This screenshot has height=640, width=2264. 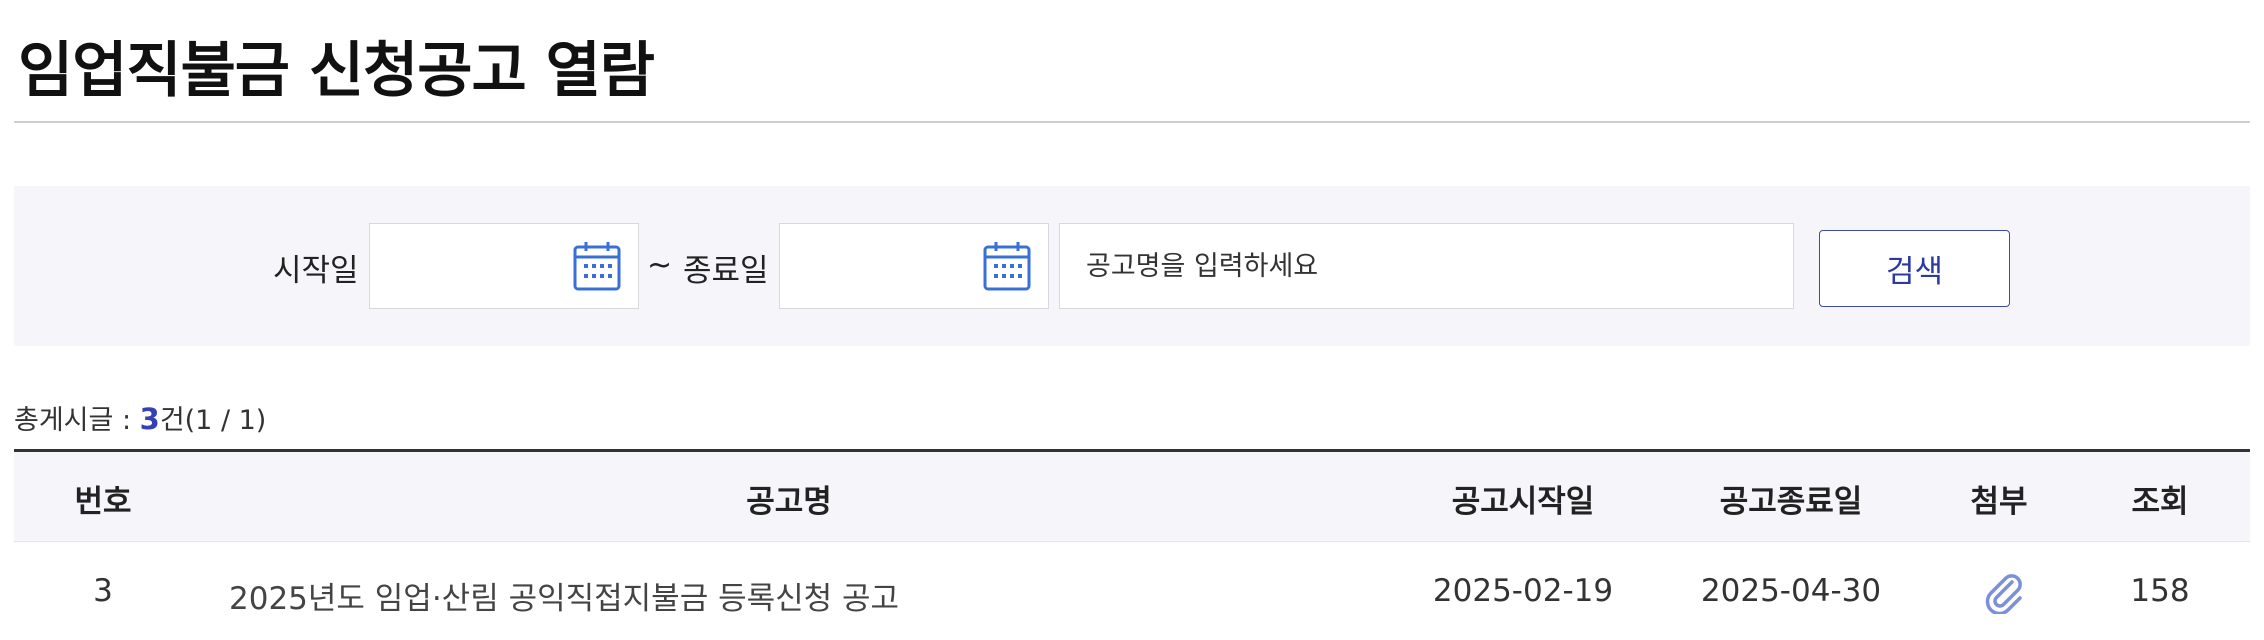 What do you see at coordinates (1426, 266) in the screenshot?
I see `keyword-search-input` at bounding box center [1426, 266].